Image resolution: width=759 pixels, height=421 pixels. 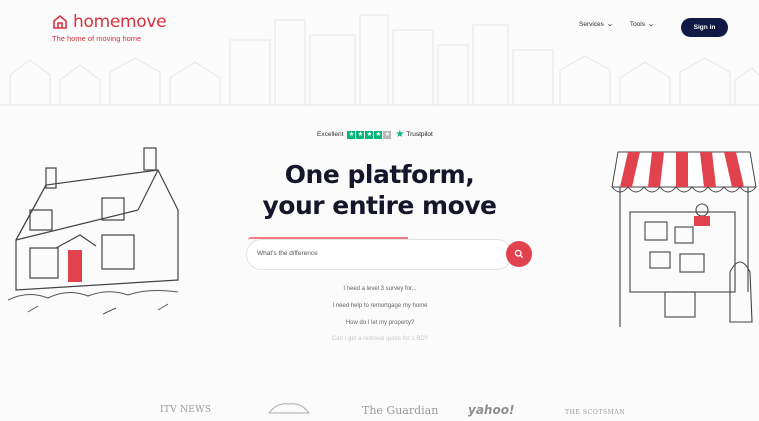 I want to click on trustpilot-logo: ★ Trustpilot, so click(x=413, y=134).